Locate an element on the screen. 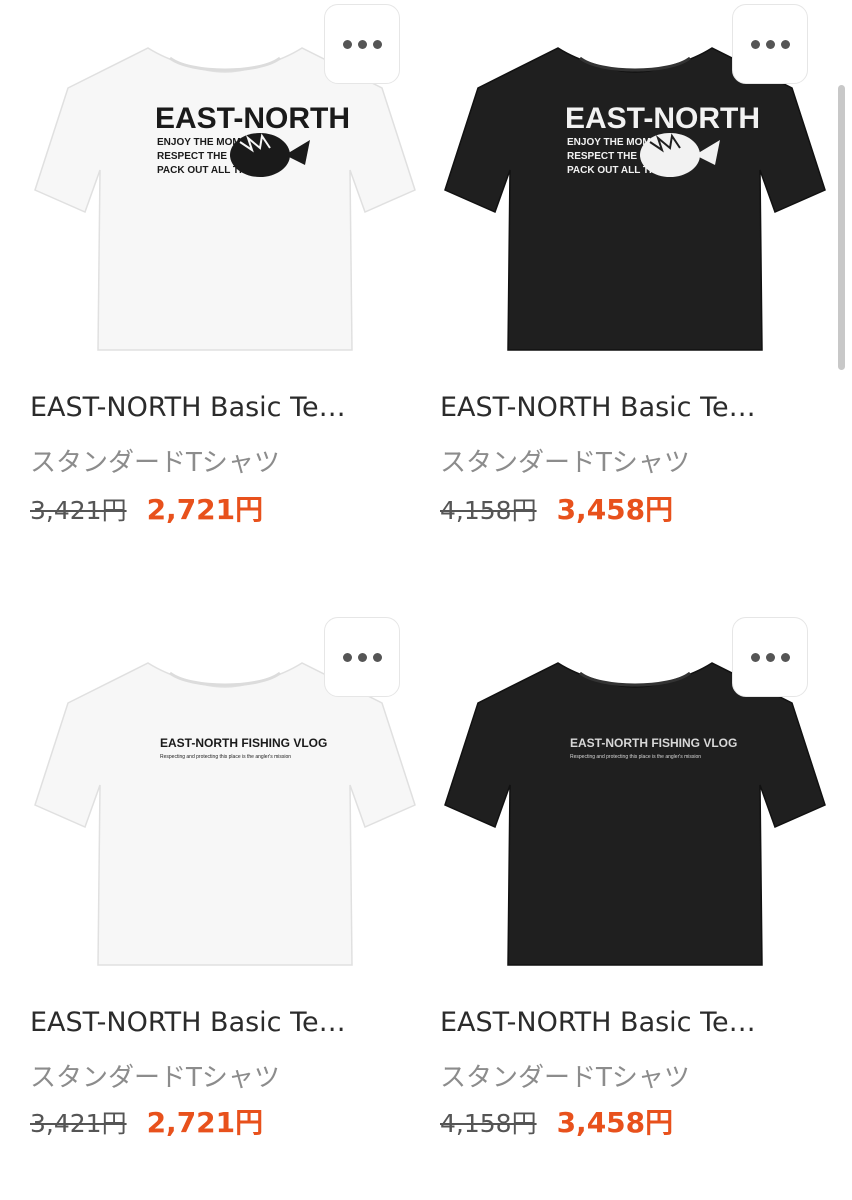 The image size is (852, 1200). scrollbar is located at coordinates (841, 227).